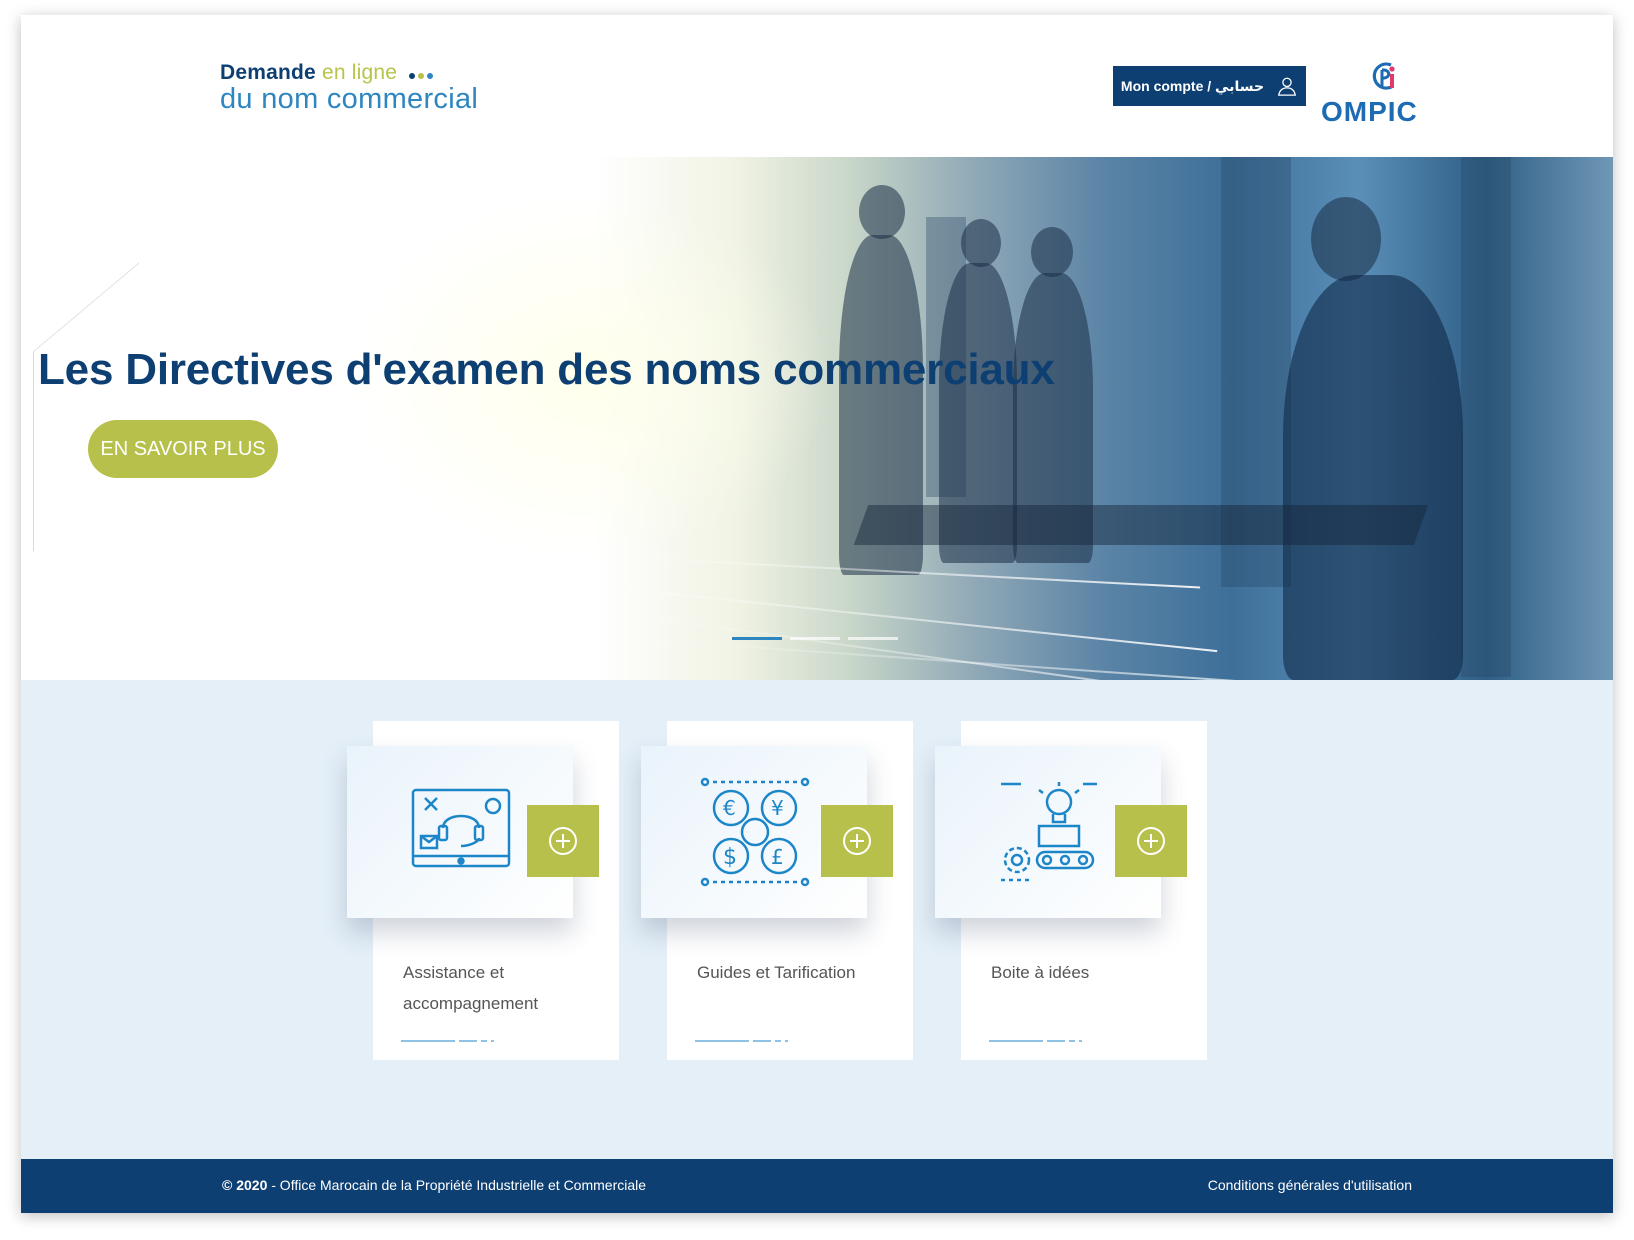  Describe the element at coordinates (1141, 525) in the screenshot. I see `hero-desk` at that location.